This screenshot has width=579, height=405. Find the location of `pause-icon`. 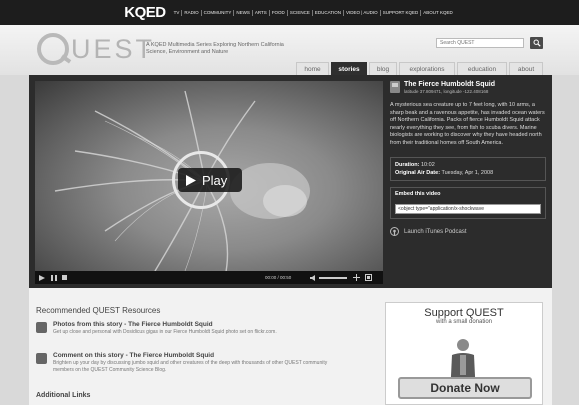

pause-icon is located at coordinates (54, 277).